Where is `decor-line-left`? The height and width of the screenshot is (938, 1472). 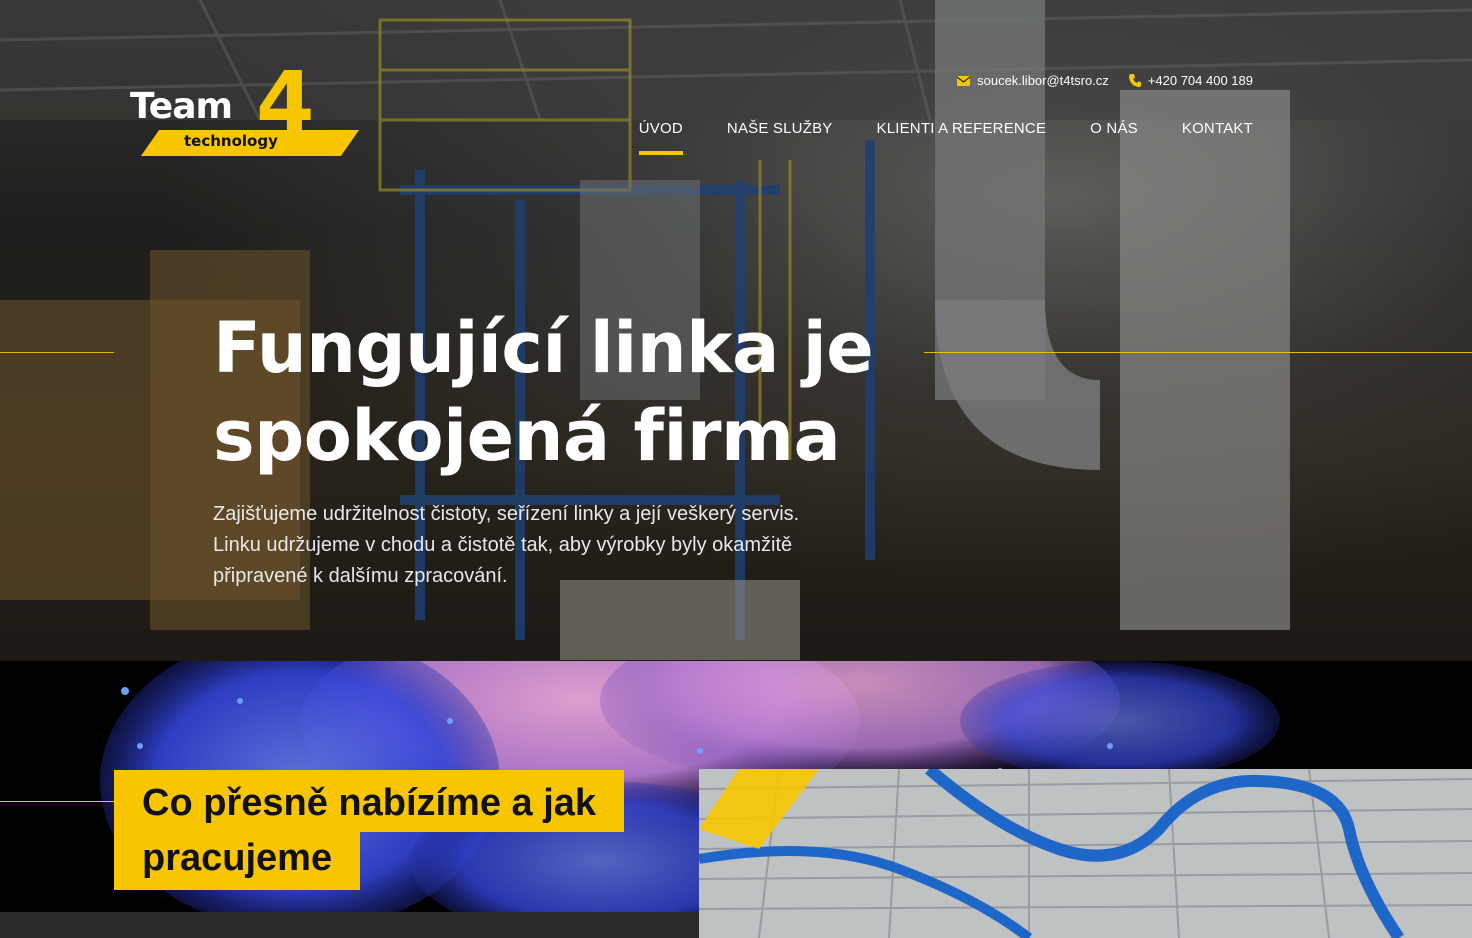
decor-line-left is located at coordinates (57, 352).